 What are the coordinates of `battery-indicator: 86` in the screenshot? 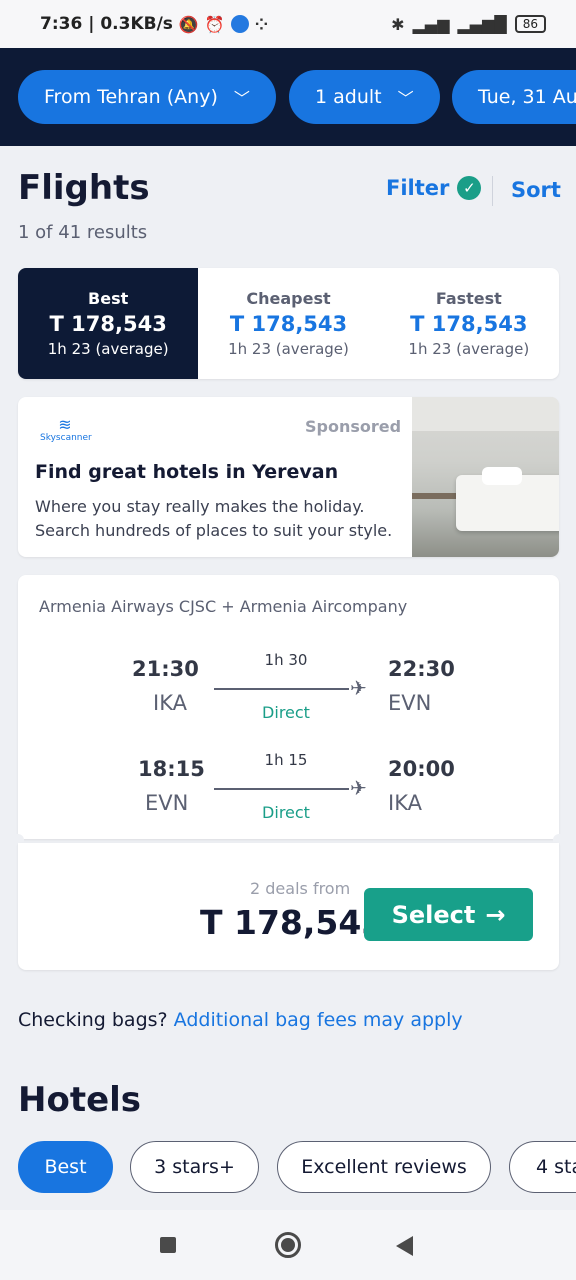 It's located at (530, 24).